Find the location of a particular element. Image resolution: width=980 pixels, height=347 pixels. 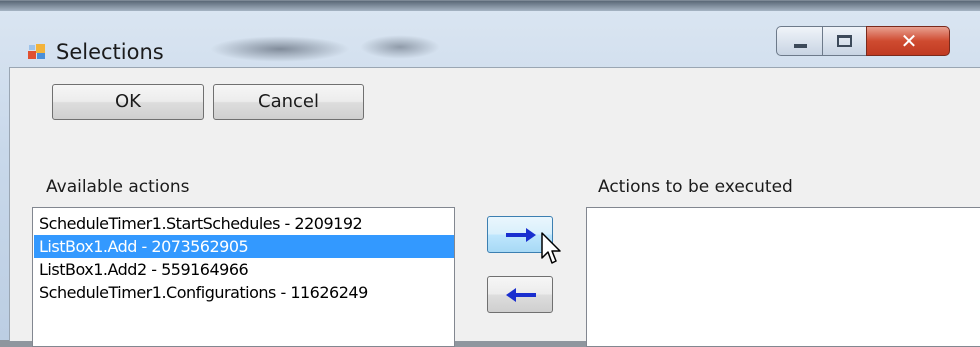

close-button: ✕ is located at coordinates (908, 41).